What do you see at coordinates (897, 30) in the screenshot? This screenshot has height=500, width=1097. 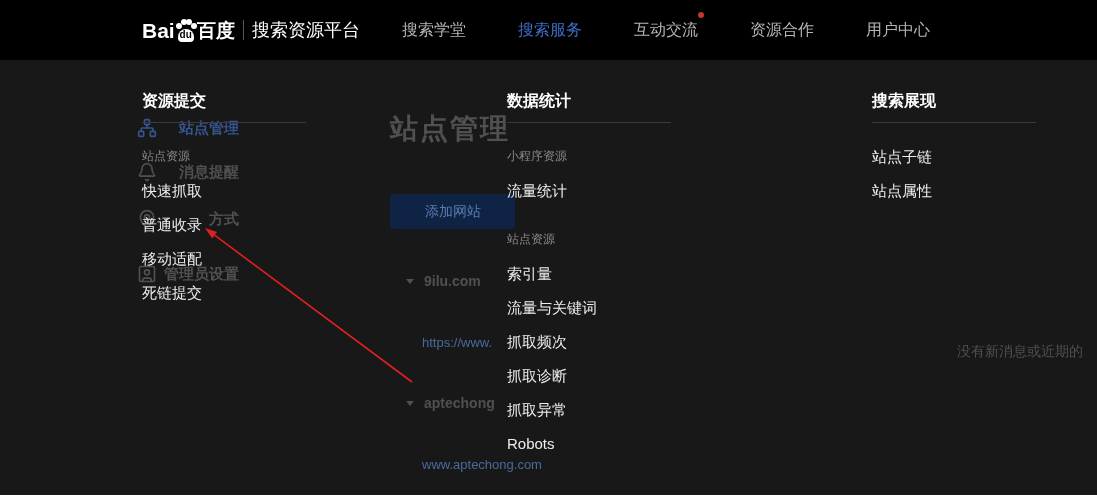 I see `nav-link: 用户中心` at bounding box center [897, 30].